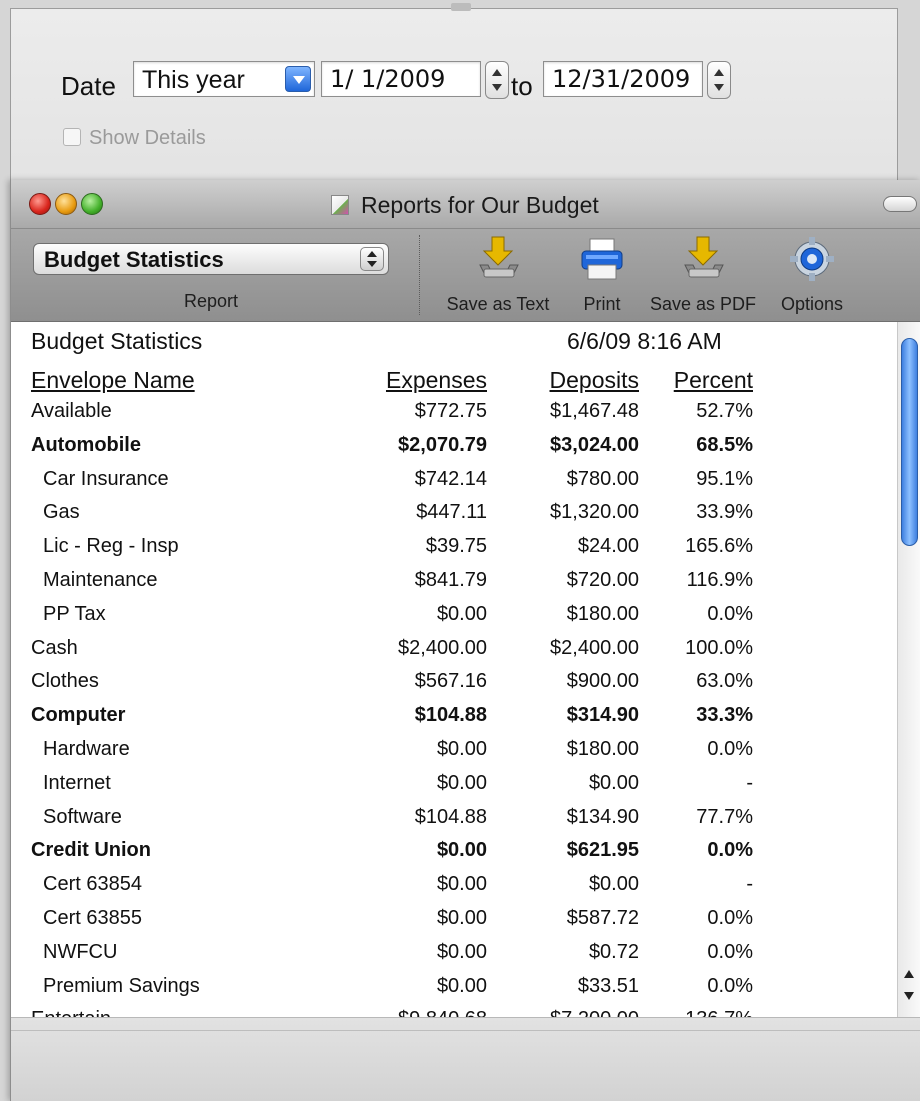 The width and height of the screenshot is (920, 1101). I want to click on print-label: Print, so click(602, 304).